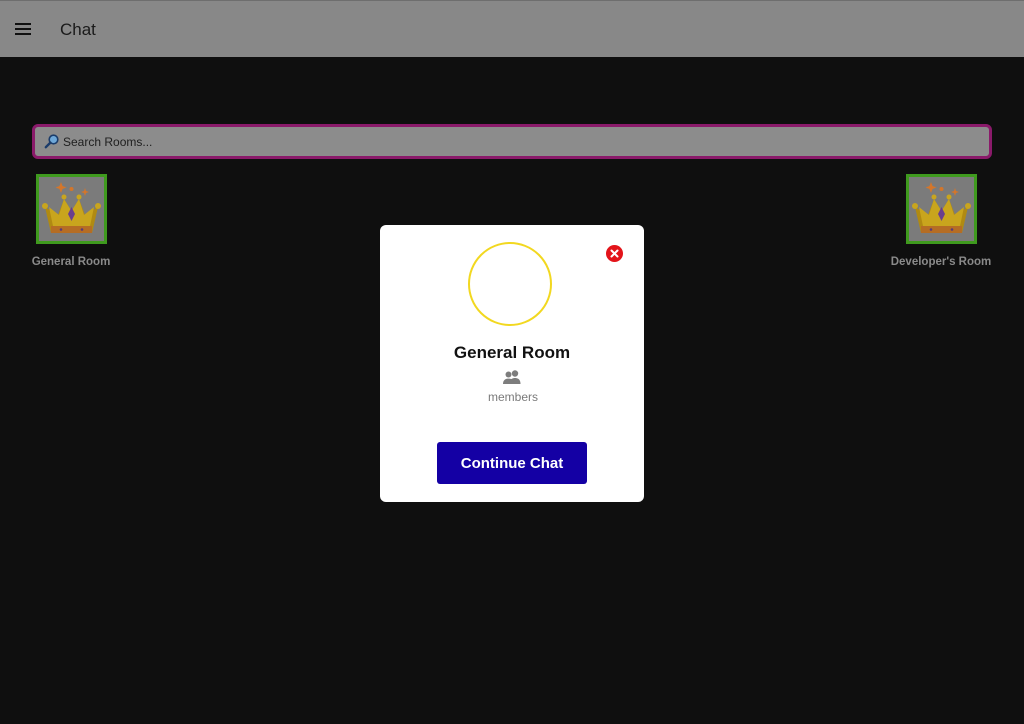 The width and height of the screenshot is (1024, 724). I want to click on room-name: General Room, so click(71, 262).